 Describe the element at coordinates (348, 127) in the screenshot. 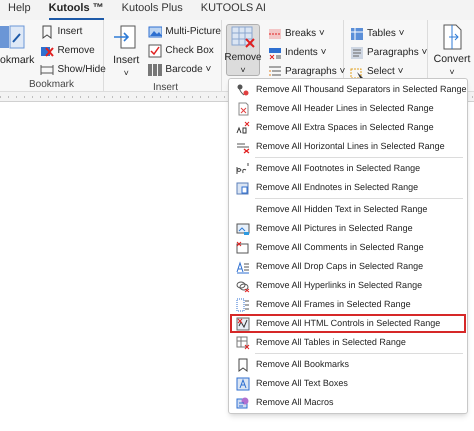

I see `menu-item: Remove All Extra Spaces in Selected Range` at that location.